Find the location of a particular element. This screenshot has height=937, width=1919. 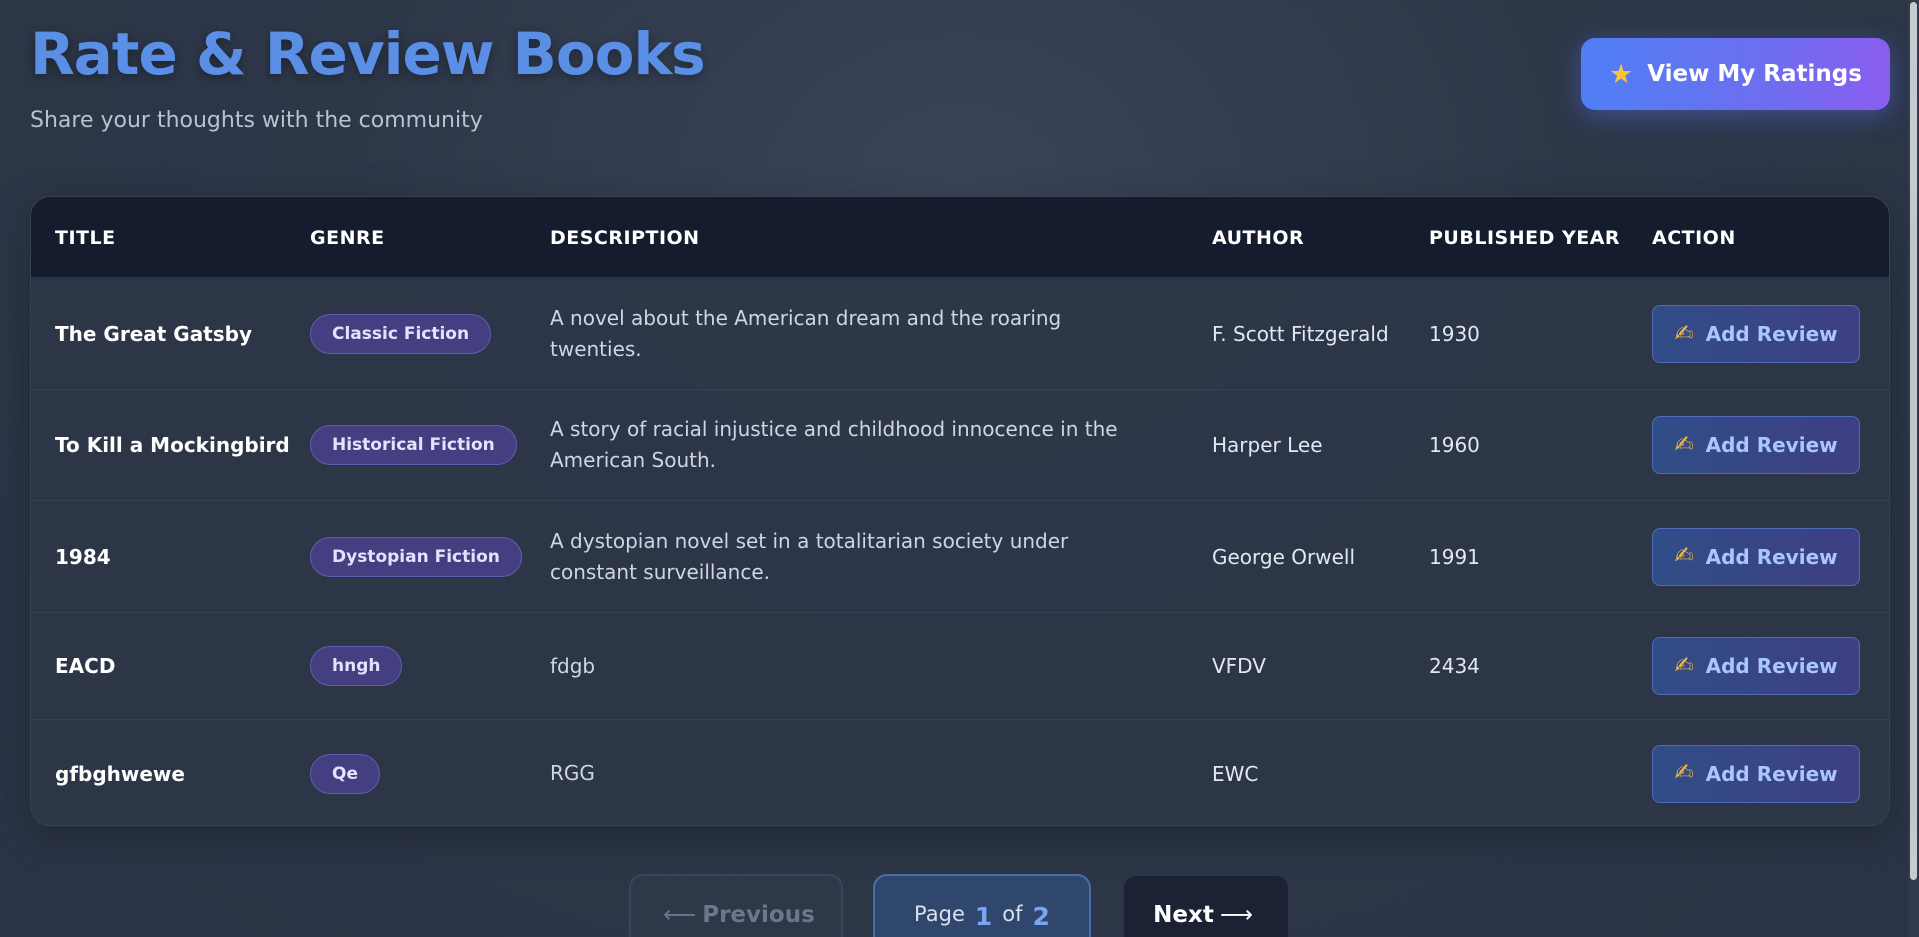

book-year: 2434 is located at coordinates (1454, 666).